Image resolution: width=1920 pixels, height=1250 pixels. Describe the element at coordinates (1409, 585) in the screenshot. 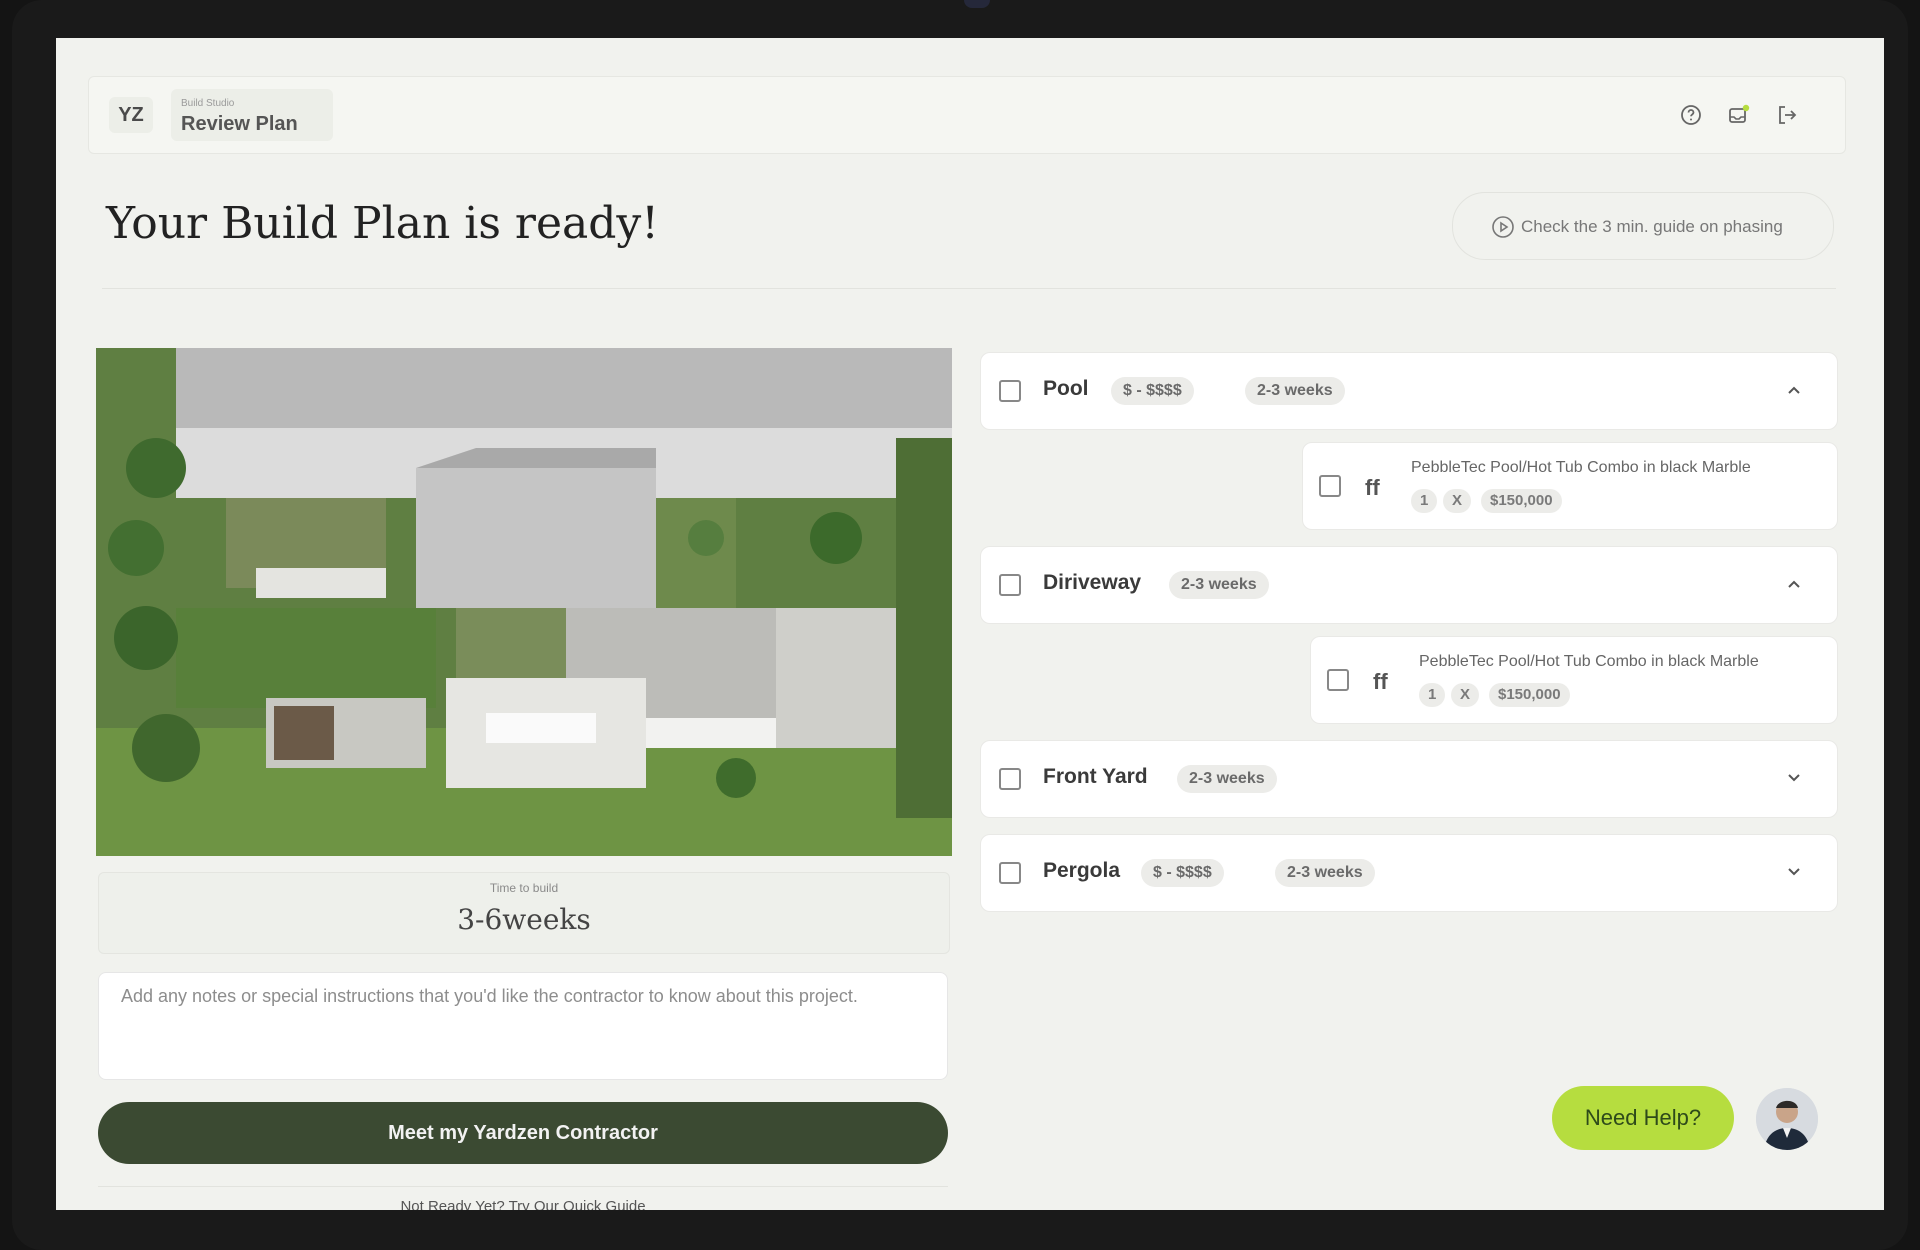

I see `category-row-driveway: Diriveway 2-3 weeks` at that location.